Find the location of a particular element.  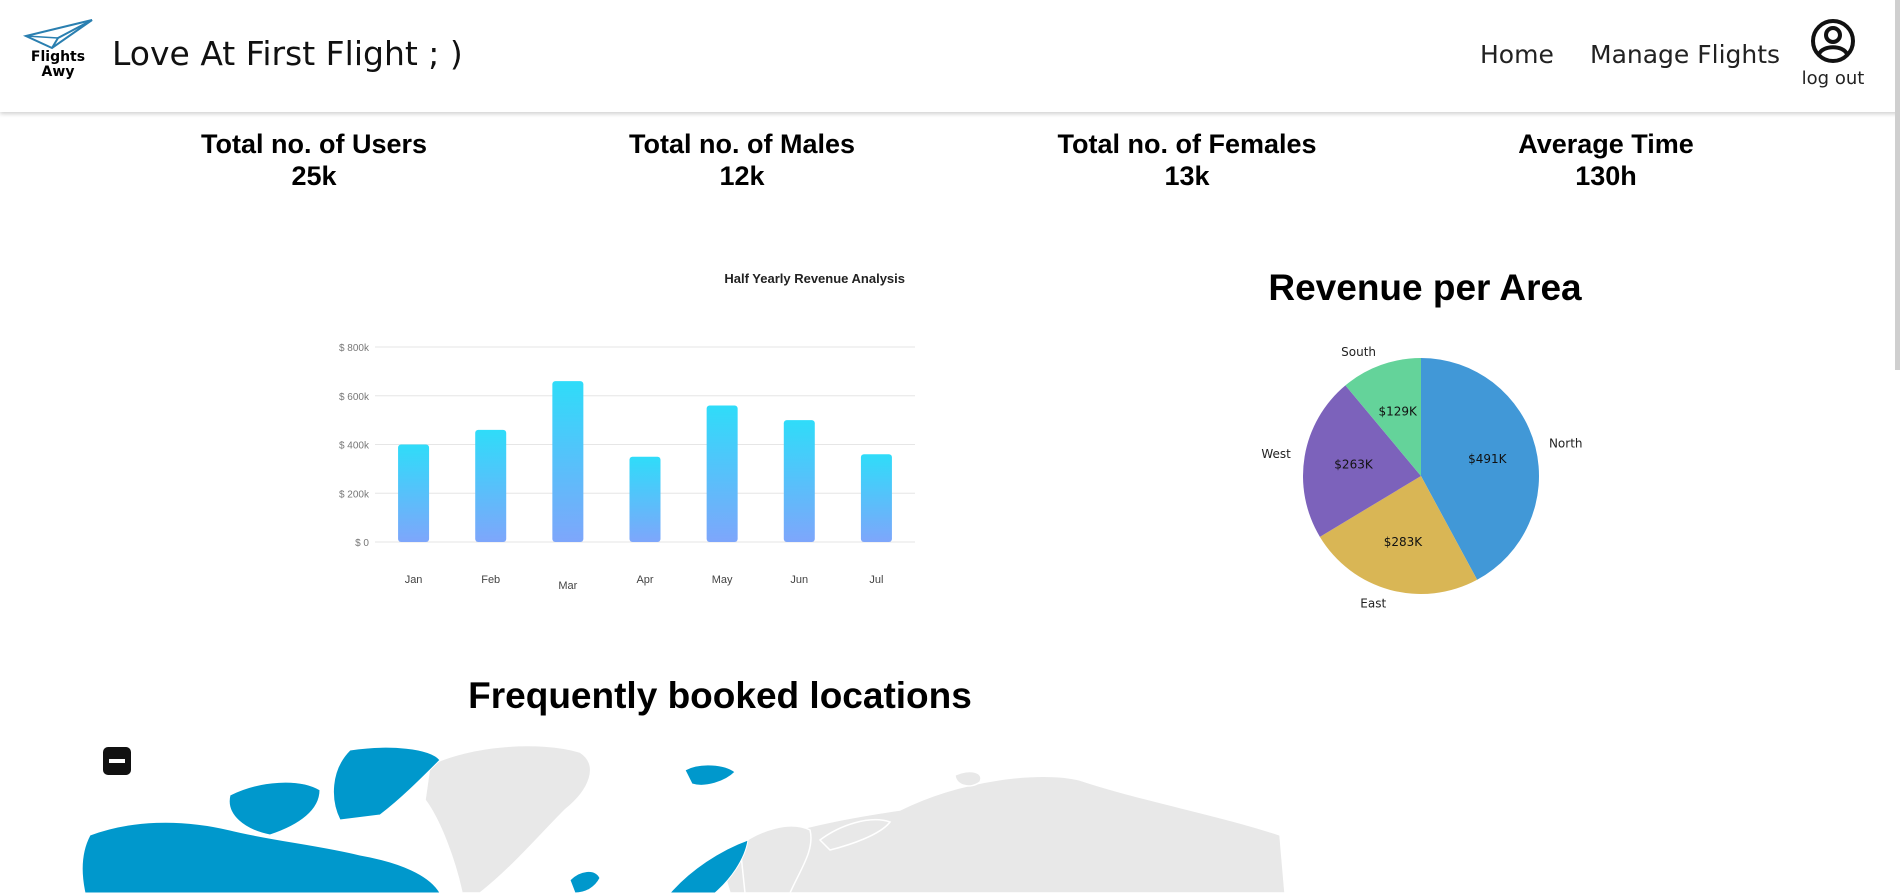

stat-total-females: Total no. of Females 13k is located at coordinates (1187, 160).